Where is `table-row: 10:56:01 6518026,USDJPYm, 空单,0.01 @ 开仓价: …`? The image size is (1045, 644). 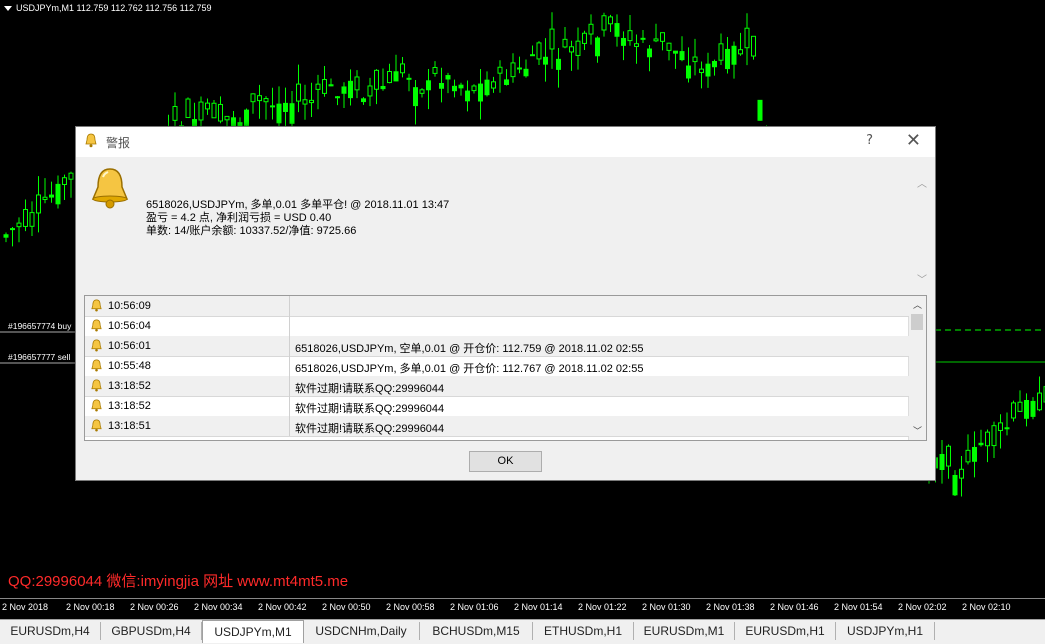 table-row: 10:56:01 6518026,USDJPYm, 空单,0.01 @ 开仓价: … is located at coordinates (497, 346).